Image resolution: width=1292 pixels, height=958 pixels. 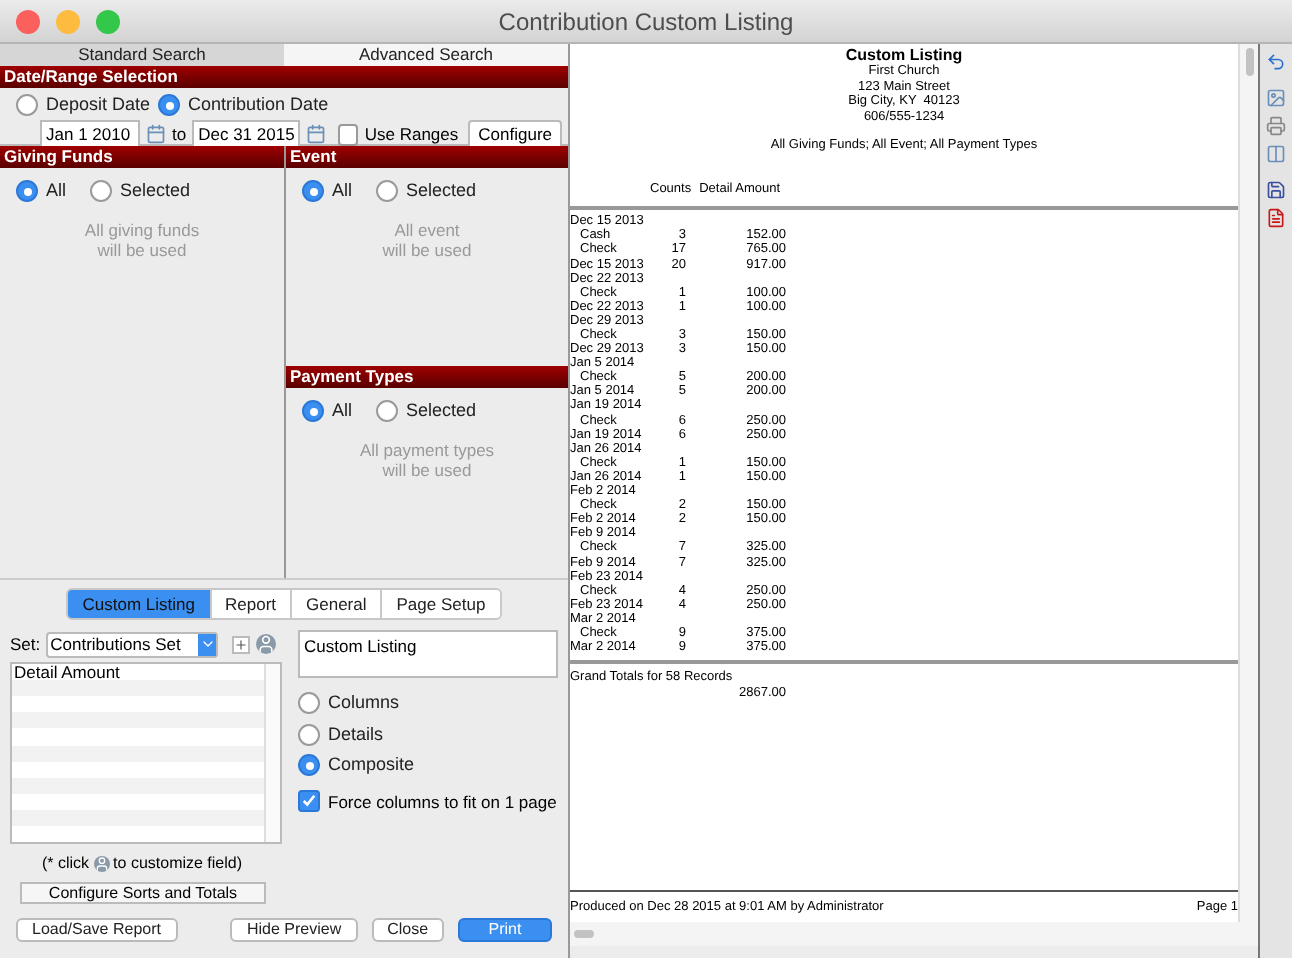 What do you see at coordinates (1276, 126) in the screenshot?
I see `printer-icon` at bounding box center [1276, 126].